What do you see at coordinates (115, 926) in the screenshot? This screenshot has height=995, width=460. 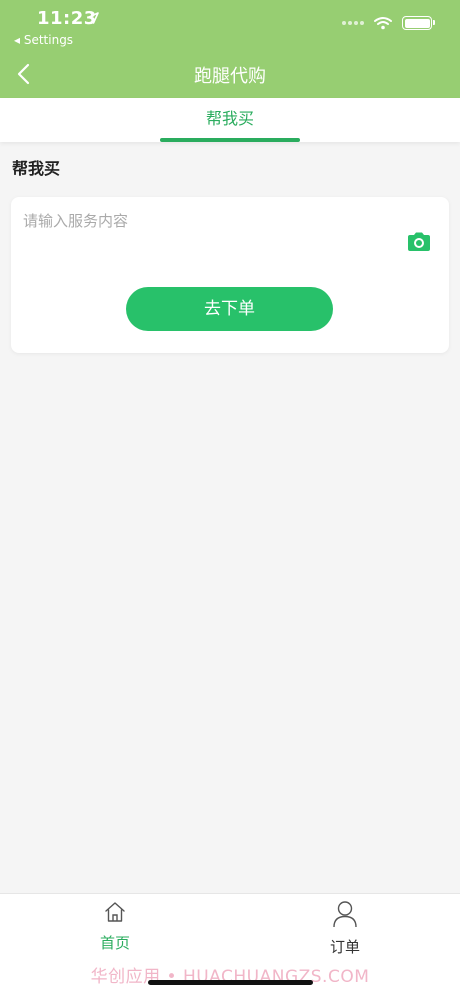 I see `nav-home: 首页` at bounding box center [115, 926].